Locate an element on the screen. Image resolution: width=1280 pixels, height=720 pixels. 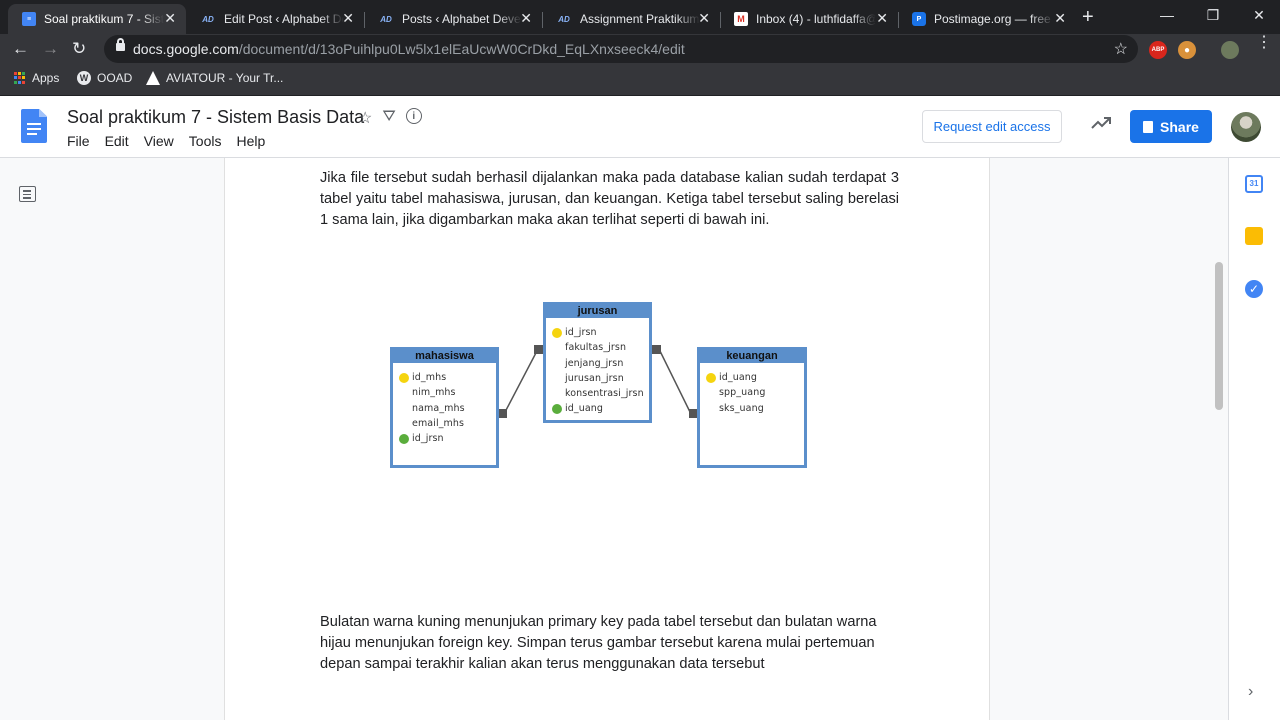
field-row: sks_uang is located at coordinates (741, 408).